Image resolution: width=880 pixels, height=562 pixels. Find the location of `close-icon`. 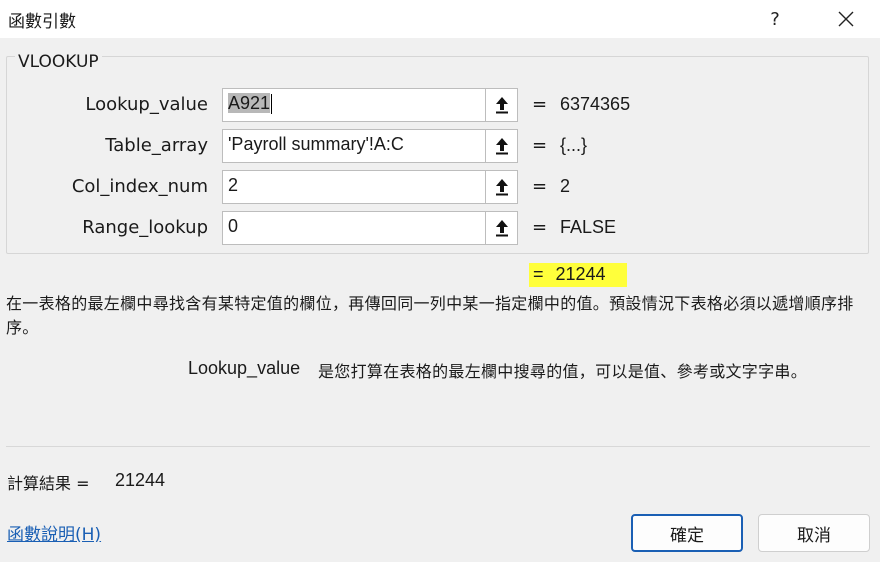

close-icon is located at coordinates (846, 19).